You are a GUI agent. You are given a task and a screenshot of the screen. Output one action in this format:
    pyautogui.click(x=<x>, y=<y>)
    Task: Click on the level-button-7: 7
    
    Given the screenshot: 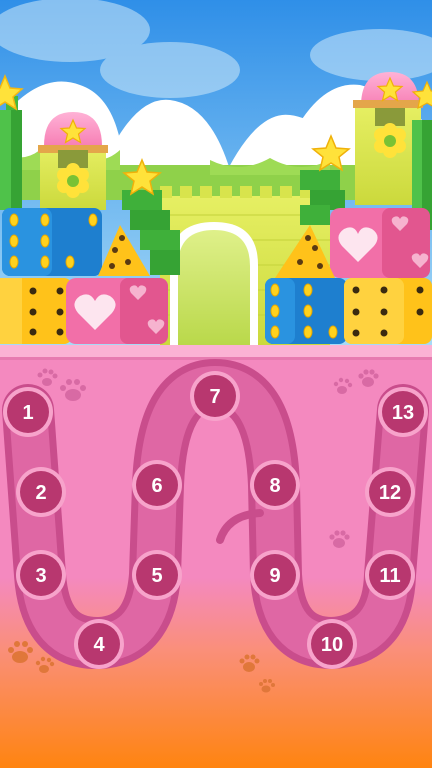 What is the action you would take?
    pyautogui.click(x=215, y=396)
    